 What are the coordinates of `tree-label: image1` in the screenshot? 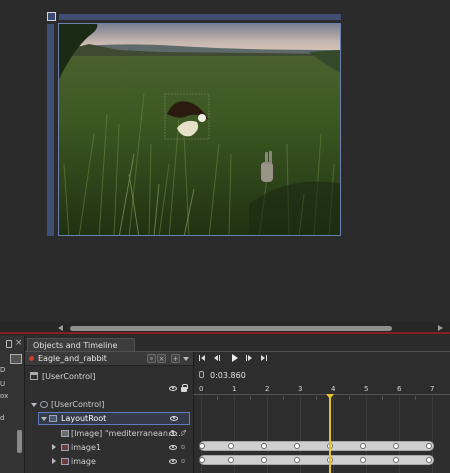 It's located at (86, 447).